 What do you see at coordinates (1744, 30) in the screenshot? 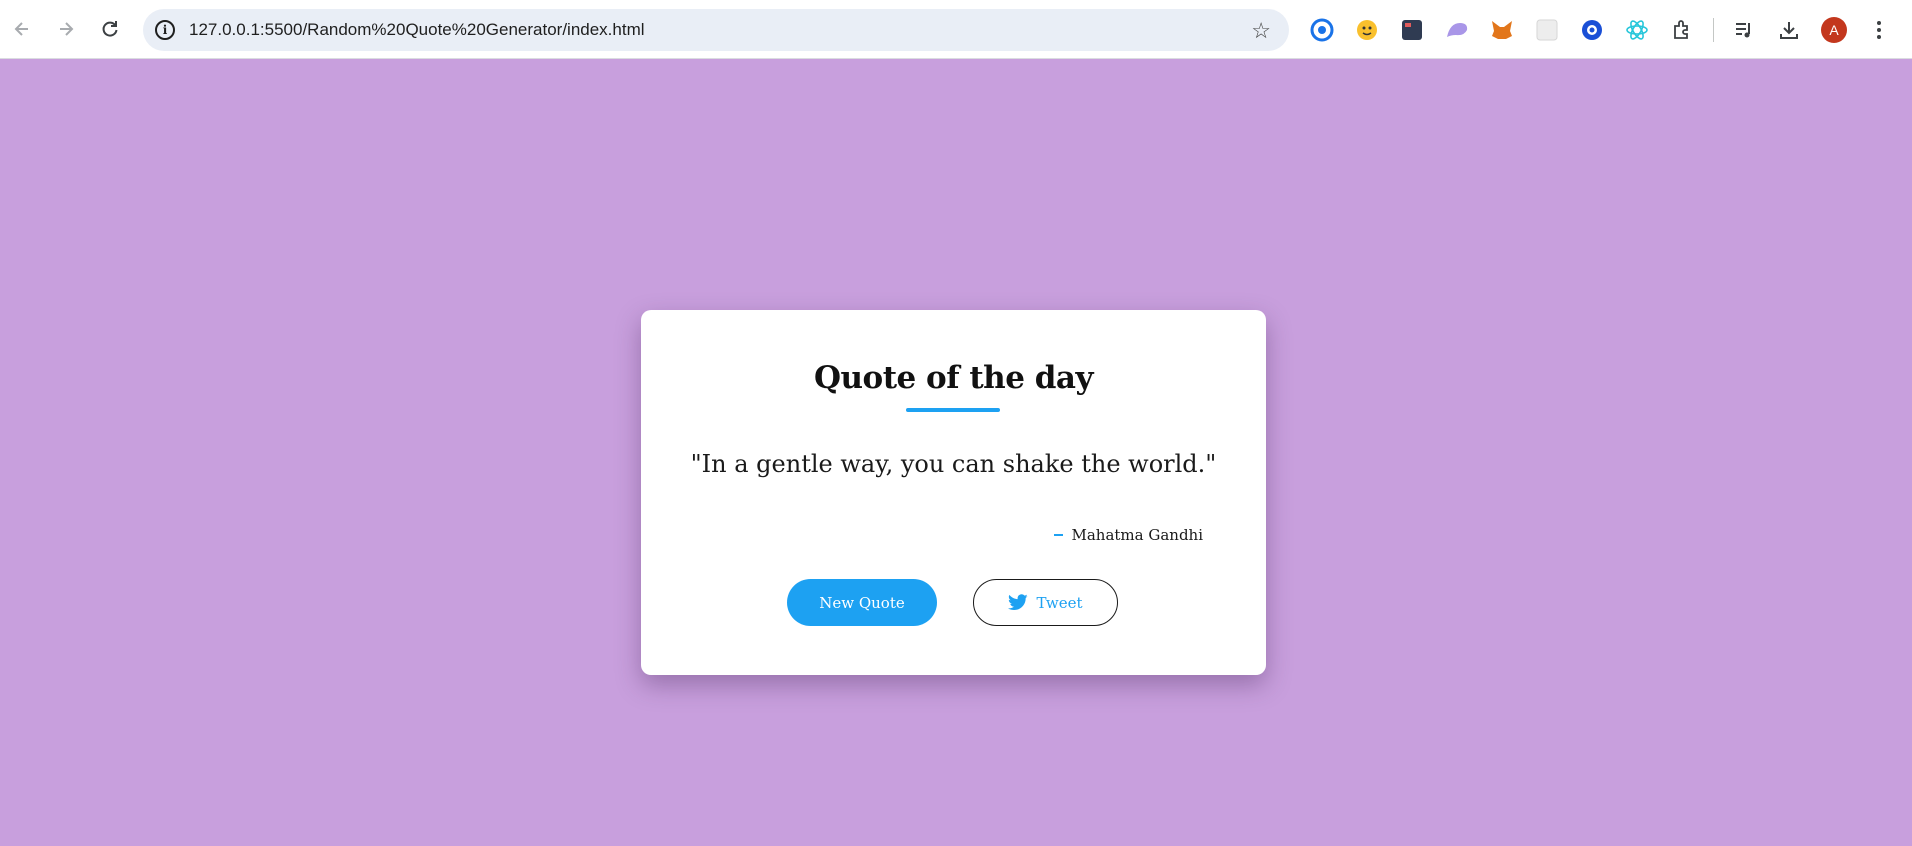
I see `media-queue-icon` at bounding box center [1744, 30].